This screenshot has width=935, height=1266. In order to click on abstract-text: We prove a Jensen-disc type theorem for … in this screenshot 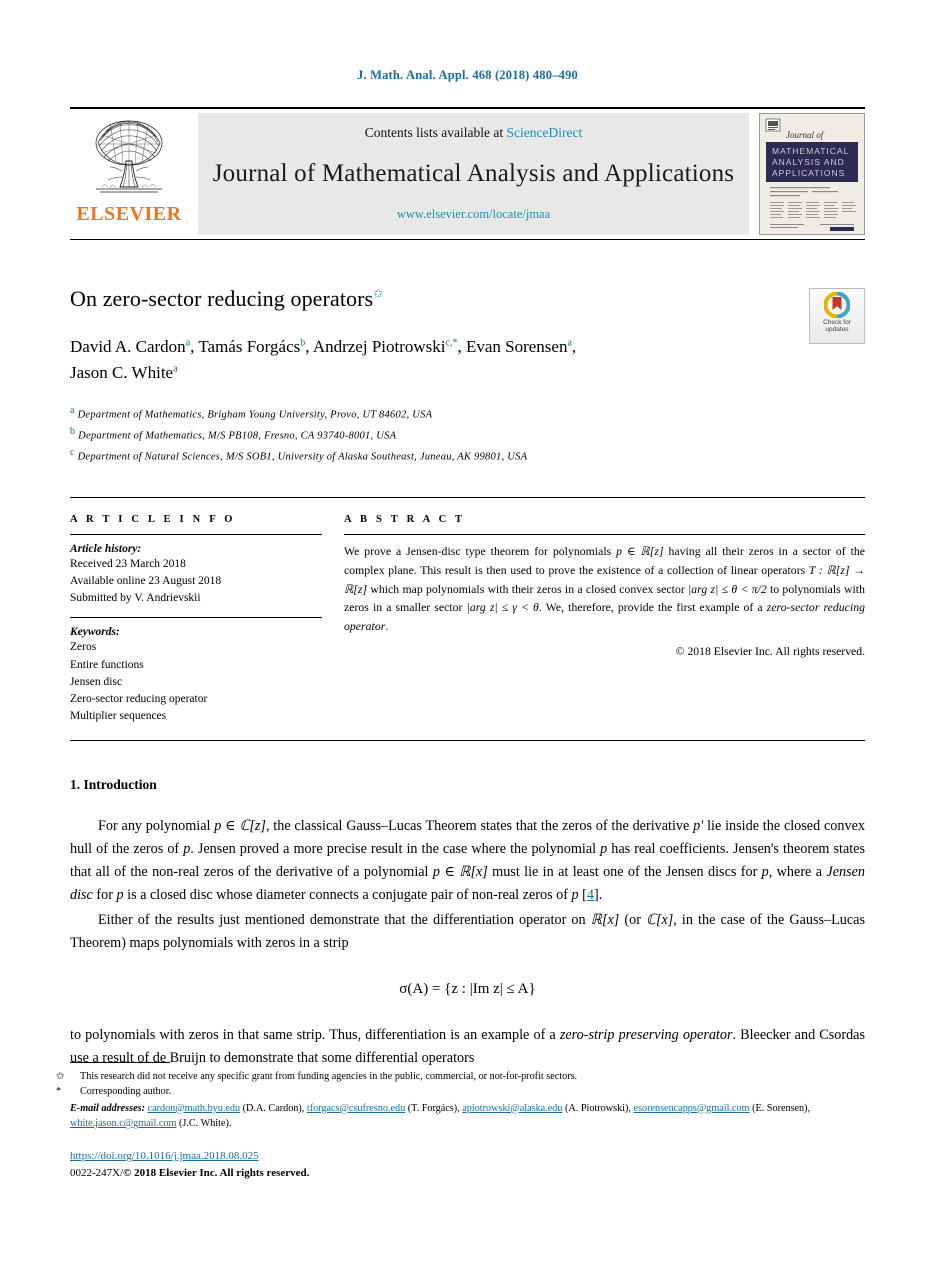, I will do `click(604, 590)`.